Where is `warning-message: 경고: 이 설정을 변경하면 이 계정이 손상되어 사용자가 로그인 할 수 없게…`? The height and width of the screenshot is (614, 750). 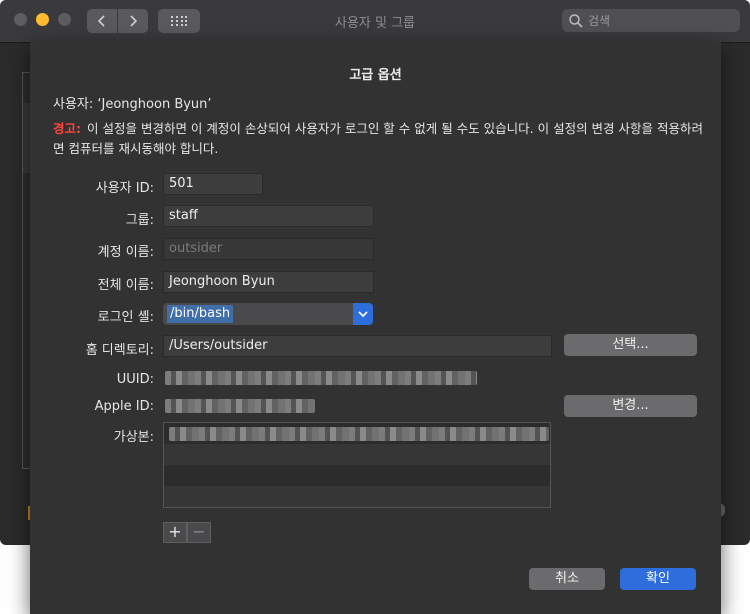
warning-message: 경고: 이 설정을 변경하면 이 계정이 손상되어 사용자가 로그인 할 수 없게… is located at coordinates (378, 139).